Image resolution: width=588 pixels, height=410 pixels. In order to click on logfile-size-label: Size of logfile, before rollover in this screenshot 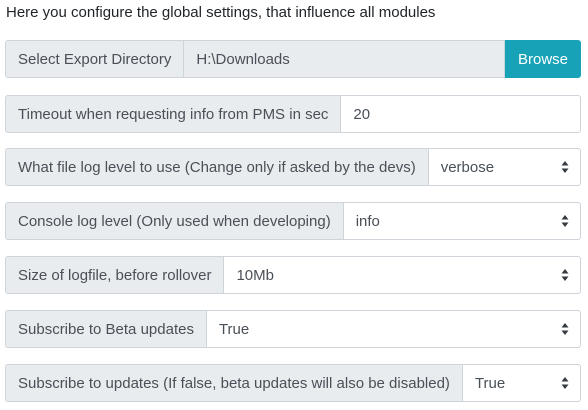, I will do `click(115, 275)`.